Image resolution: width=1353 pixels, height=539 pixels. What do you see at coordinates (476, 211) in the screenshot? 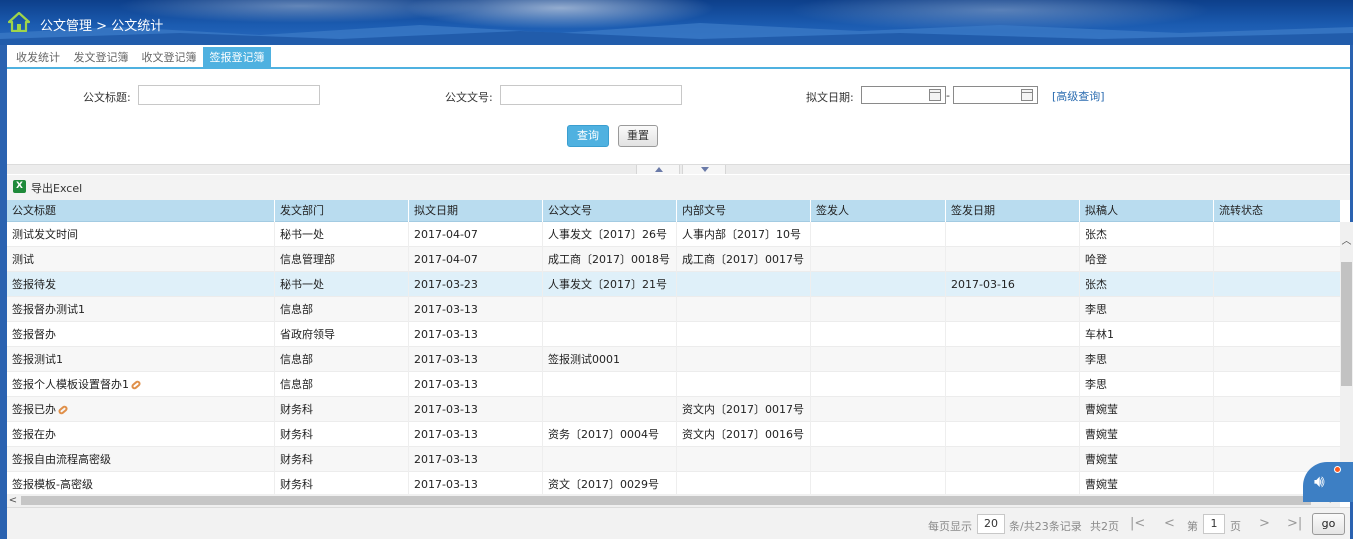
I see `column-header-draft-date: 拟文日期` at bounding box center [476, 211].